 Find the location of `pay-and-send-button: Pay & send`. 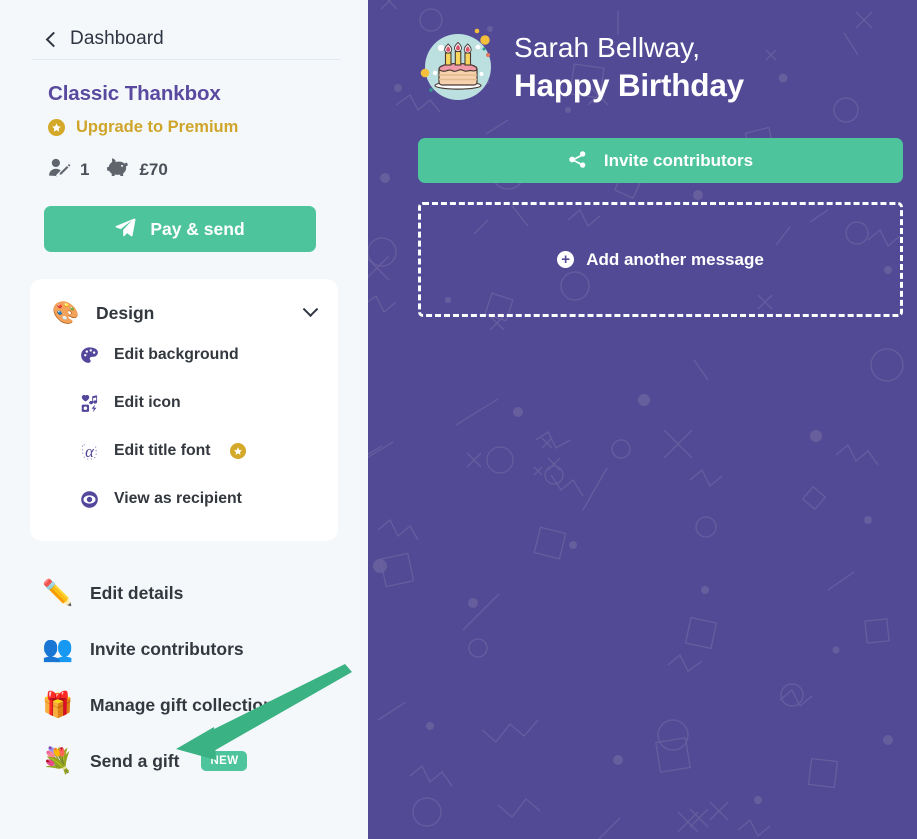

pay-and-send-button: Pay & send is located at coordinates (180, 229).